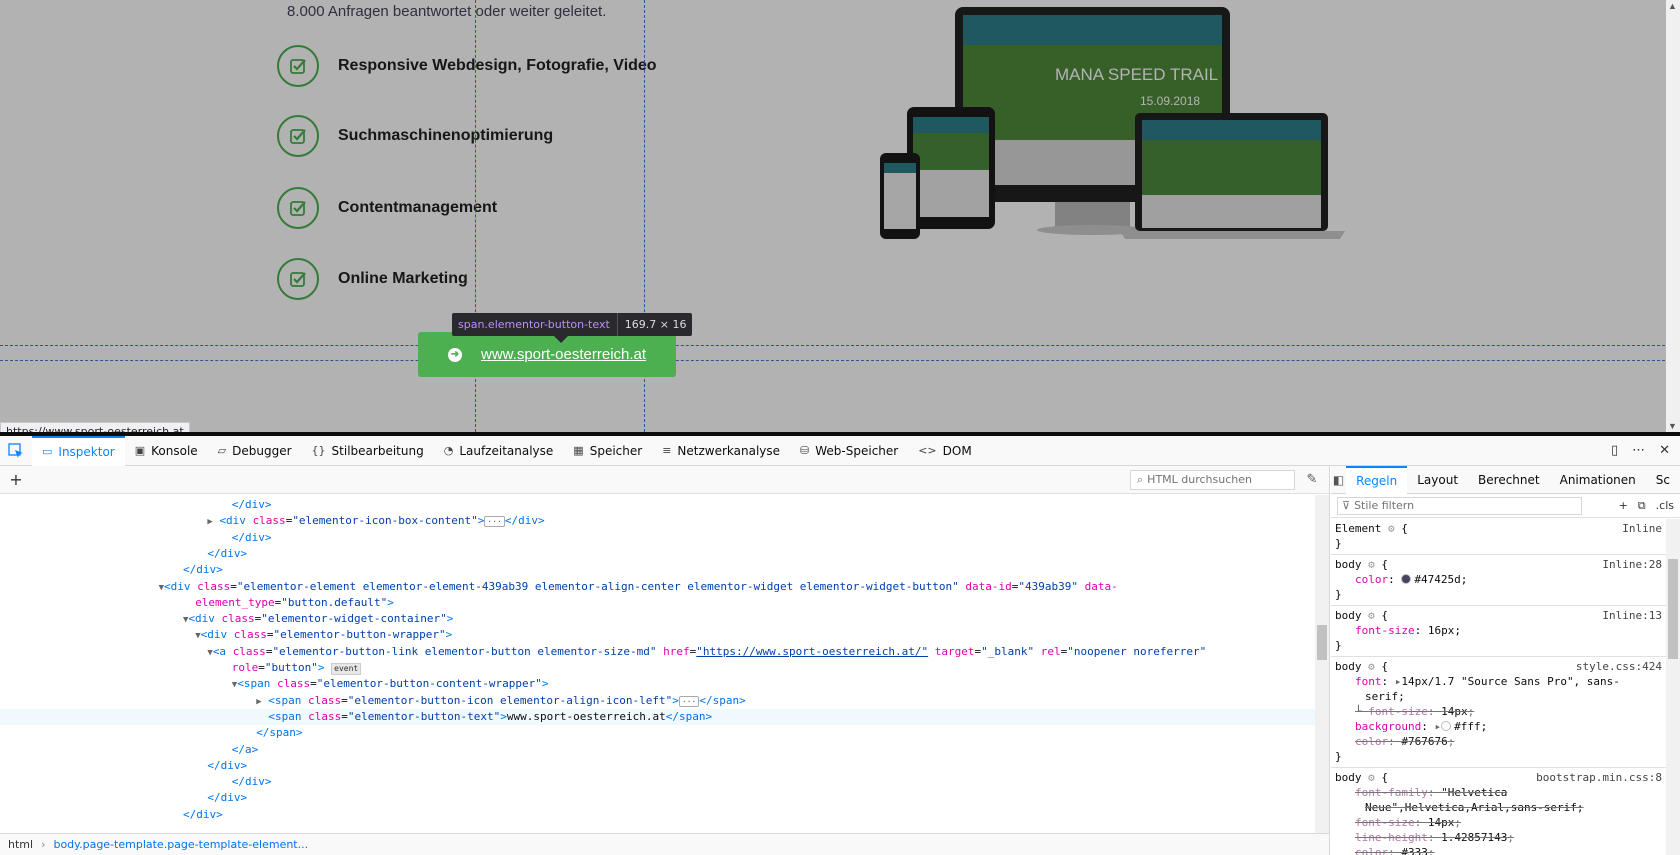 This screenshot has width=1680, height=855. What do you see at coordinates (561, 339) in the screenshot?
I see `tooltip-arrow` at bounding box center [561, 339].